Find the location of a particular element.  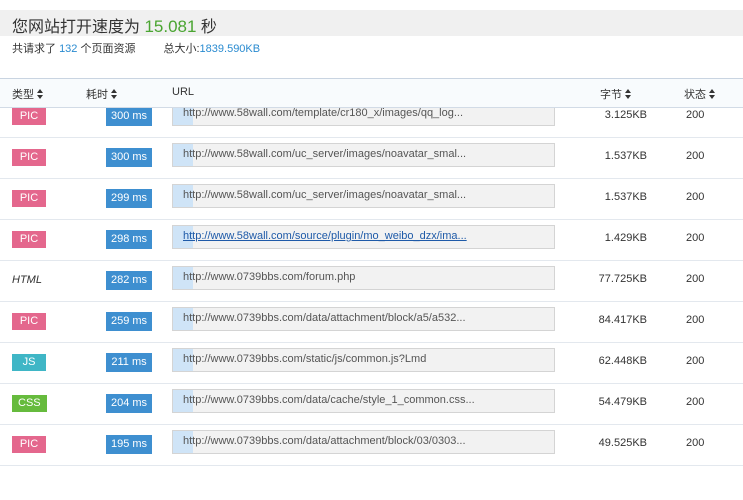

time-badge: 204 ms is located at coordinates (129, 403).